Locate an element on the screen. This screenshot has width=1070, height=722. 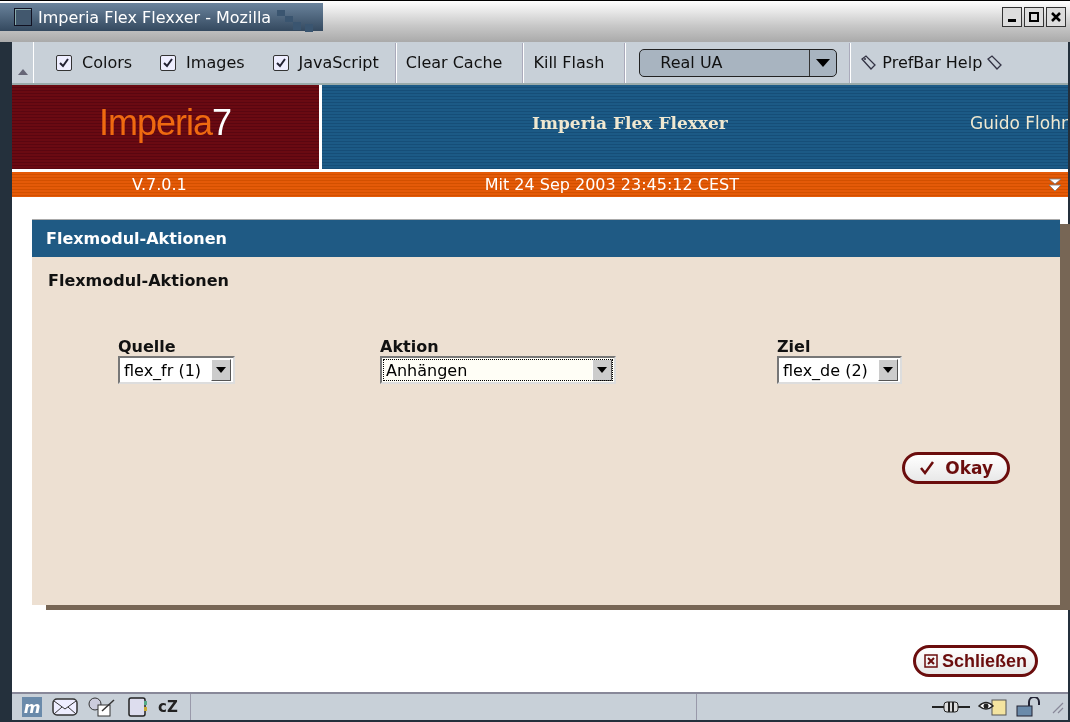
date-time: Mit 24 Sep 2003 23:45:12 CEST is located at coordinates (611, 184).